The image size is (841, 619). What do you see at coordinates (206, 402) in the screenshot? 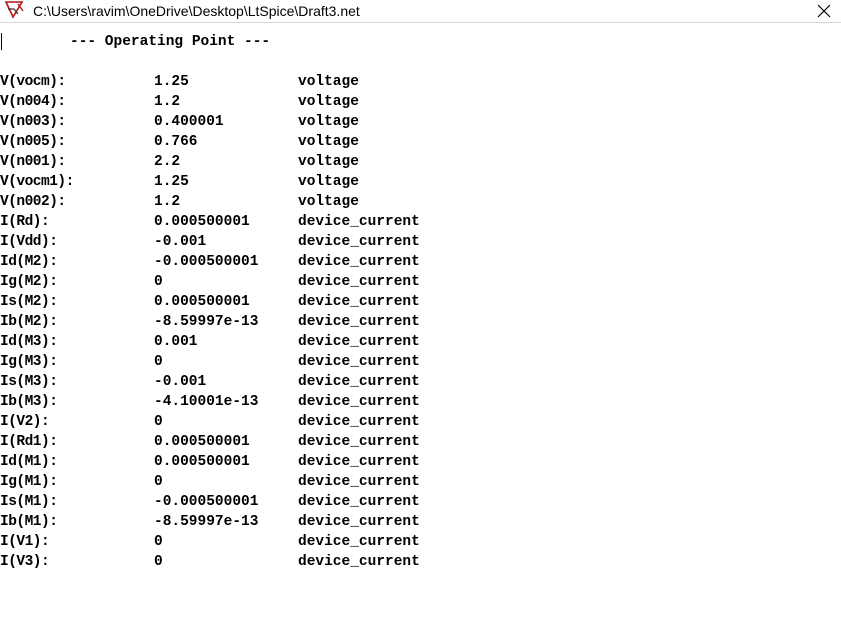
I see `op-value: -4.10001e-13` at bounding box center [206, 402].